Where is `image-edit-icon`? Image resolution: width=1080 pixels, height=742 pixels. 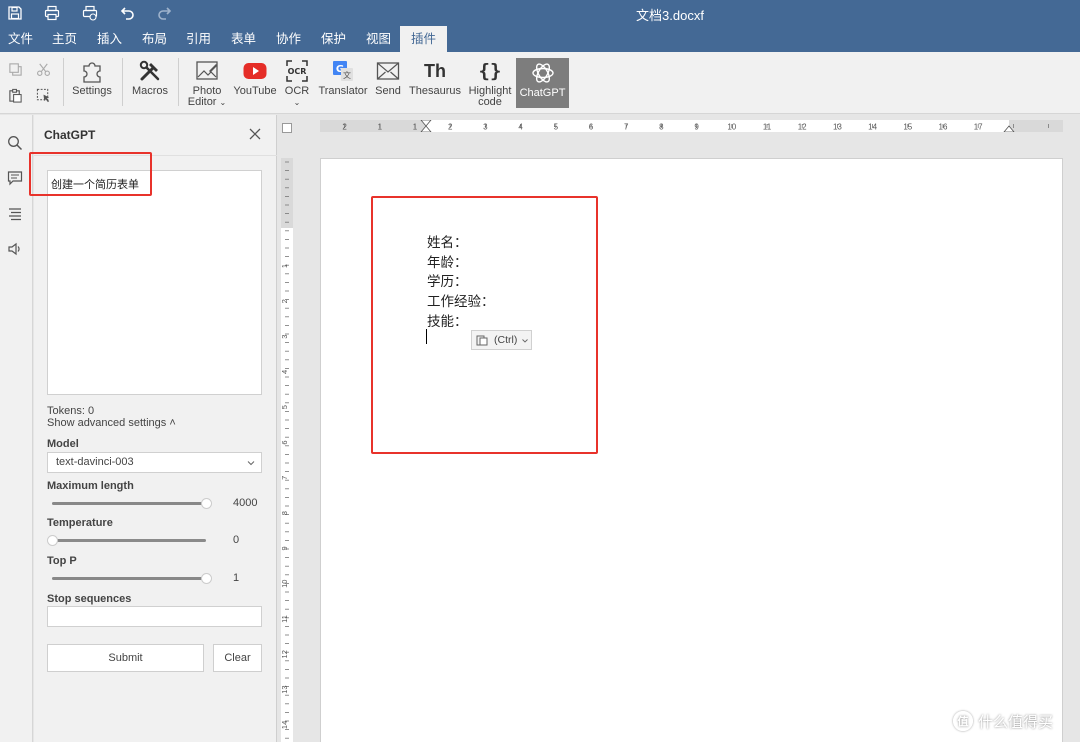
image-edit-icon is located at coordinates (207, 71).